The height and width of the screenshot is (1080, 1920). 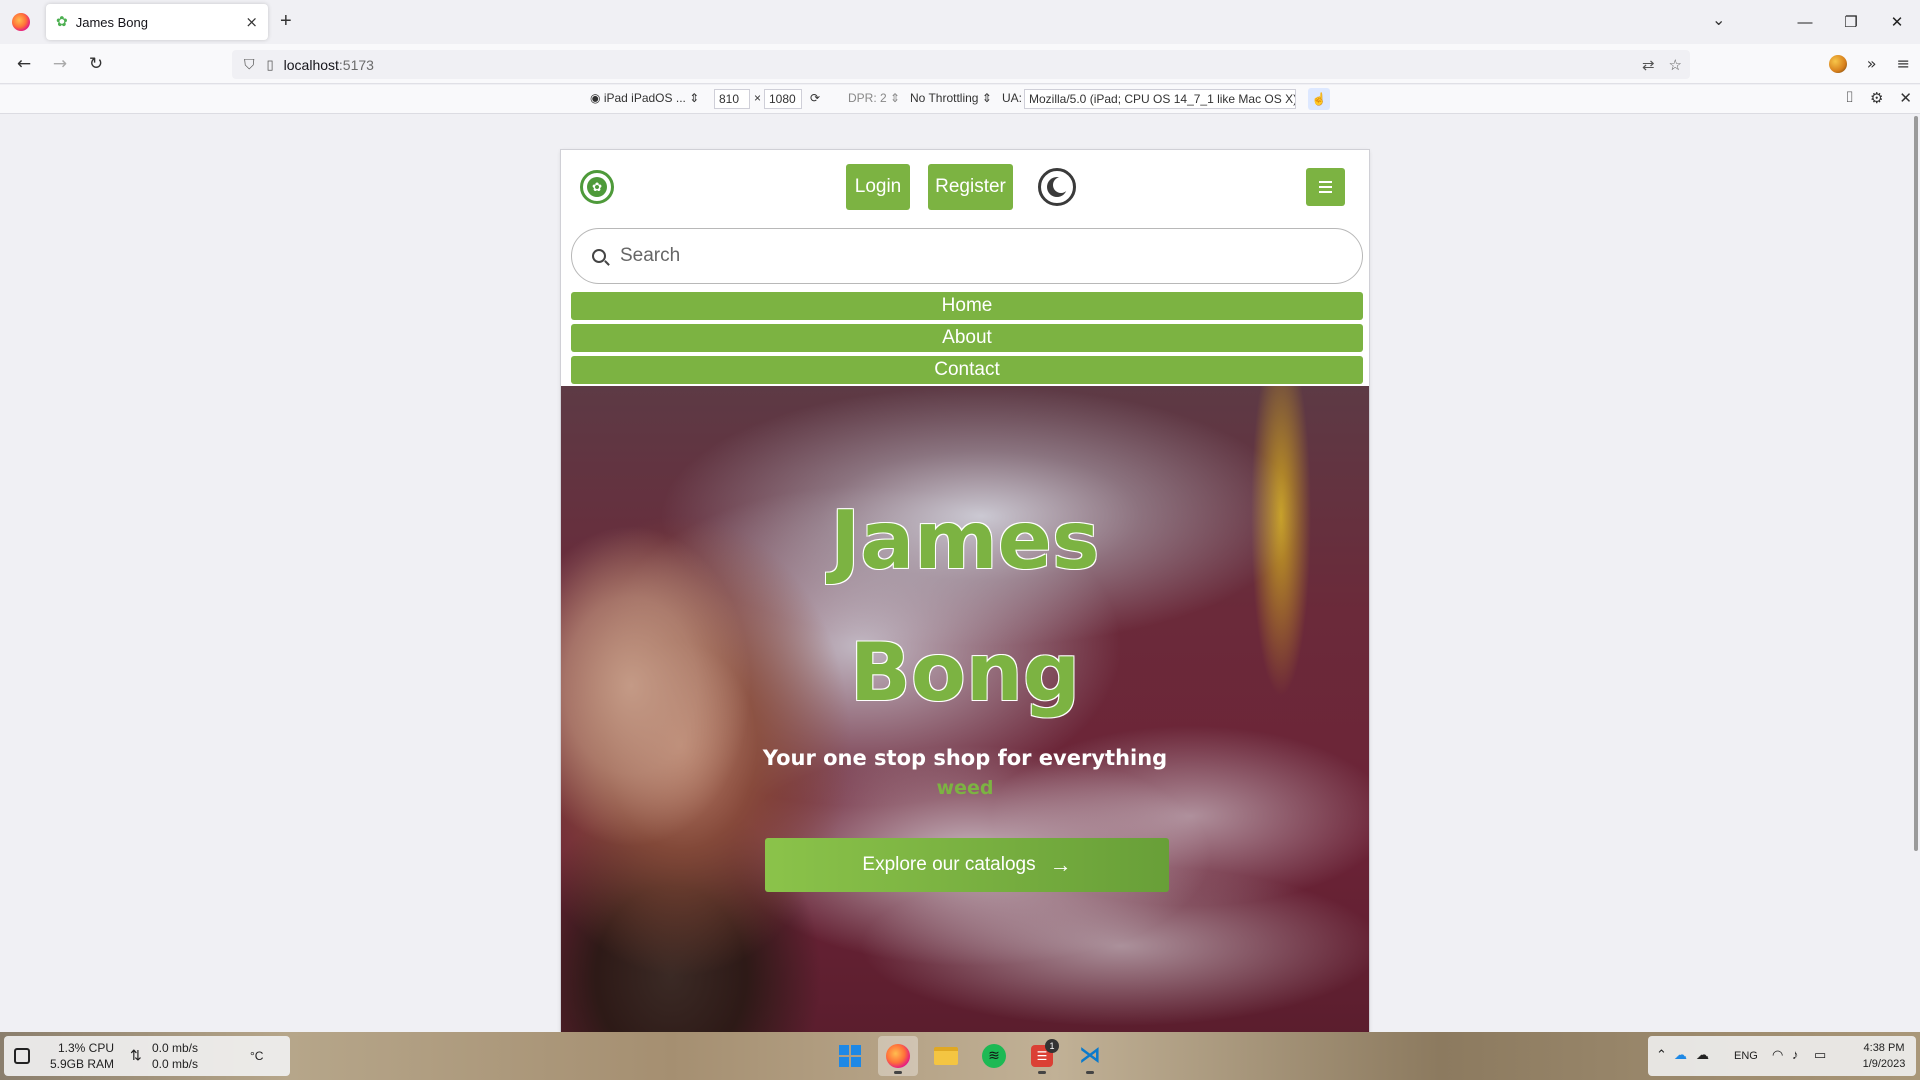 I want to click on search-input: Search, so click(x=967, y=256).